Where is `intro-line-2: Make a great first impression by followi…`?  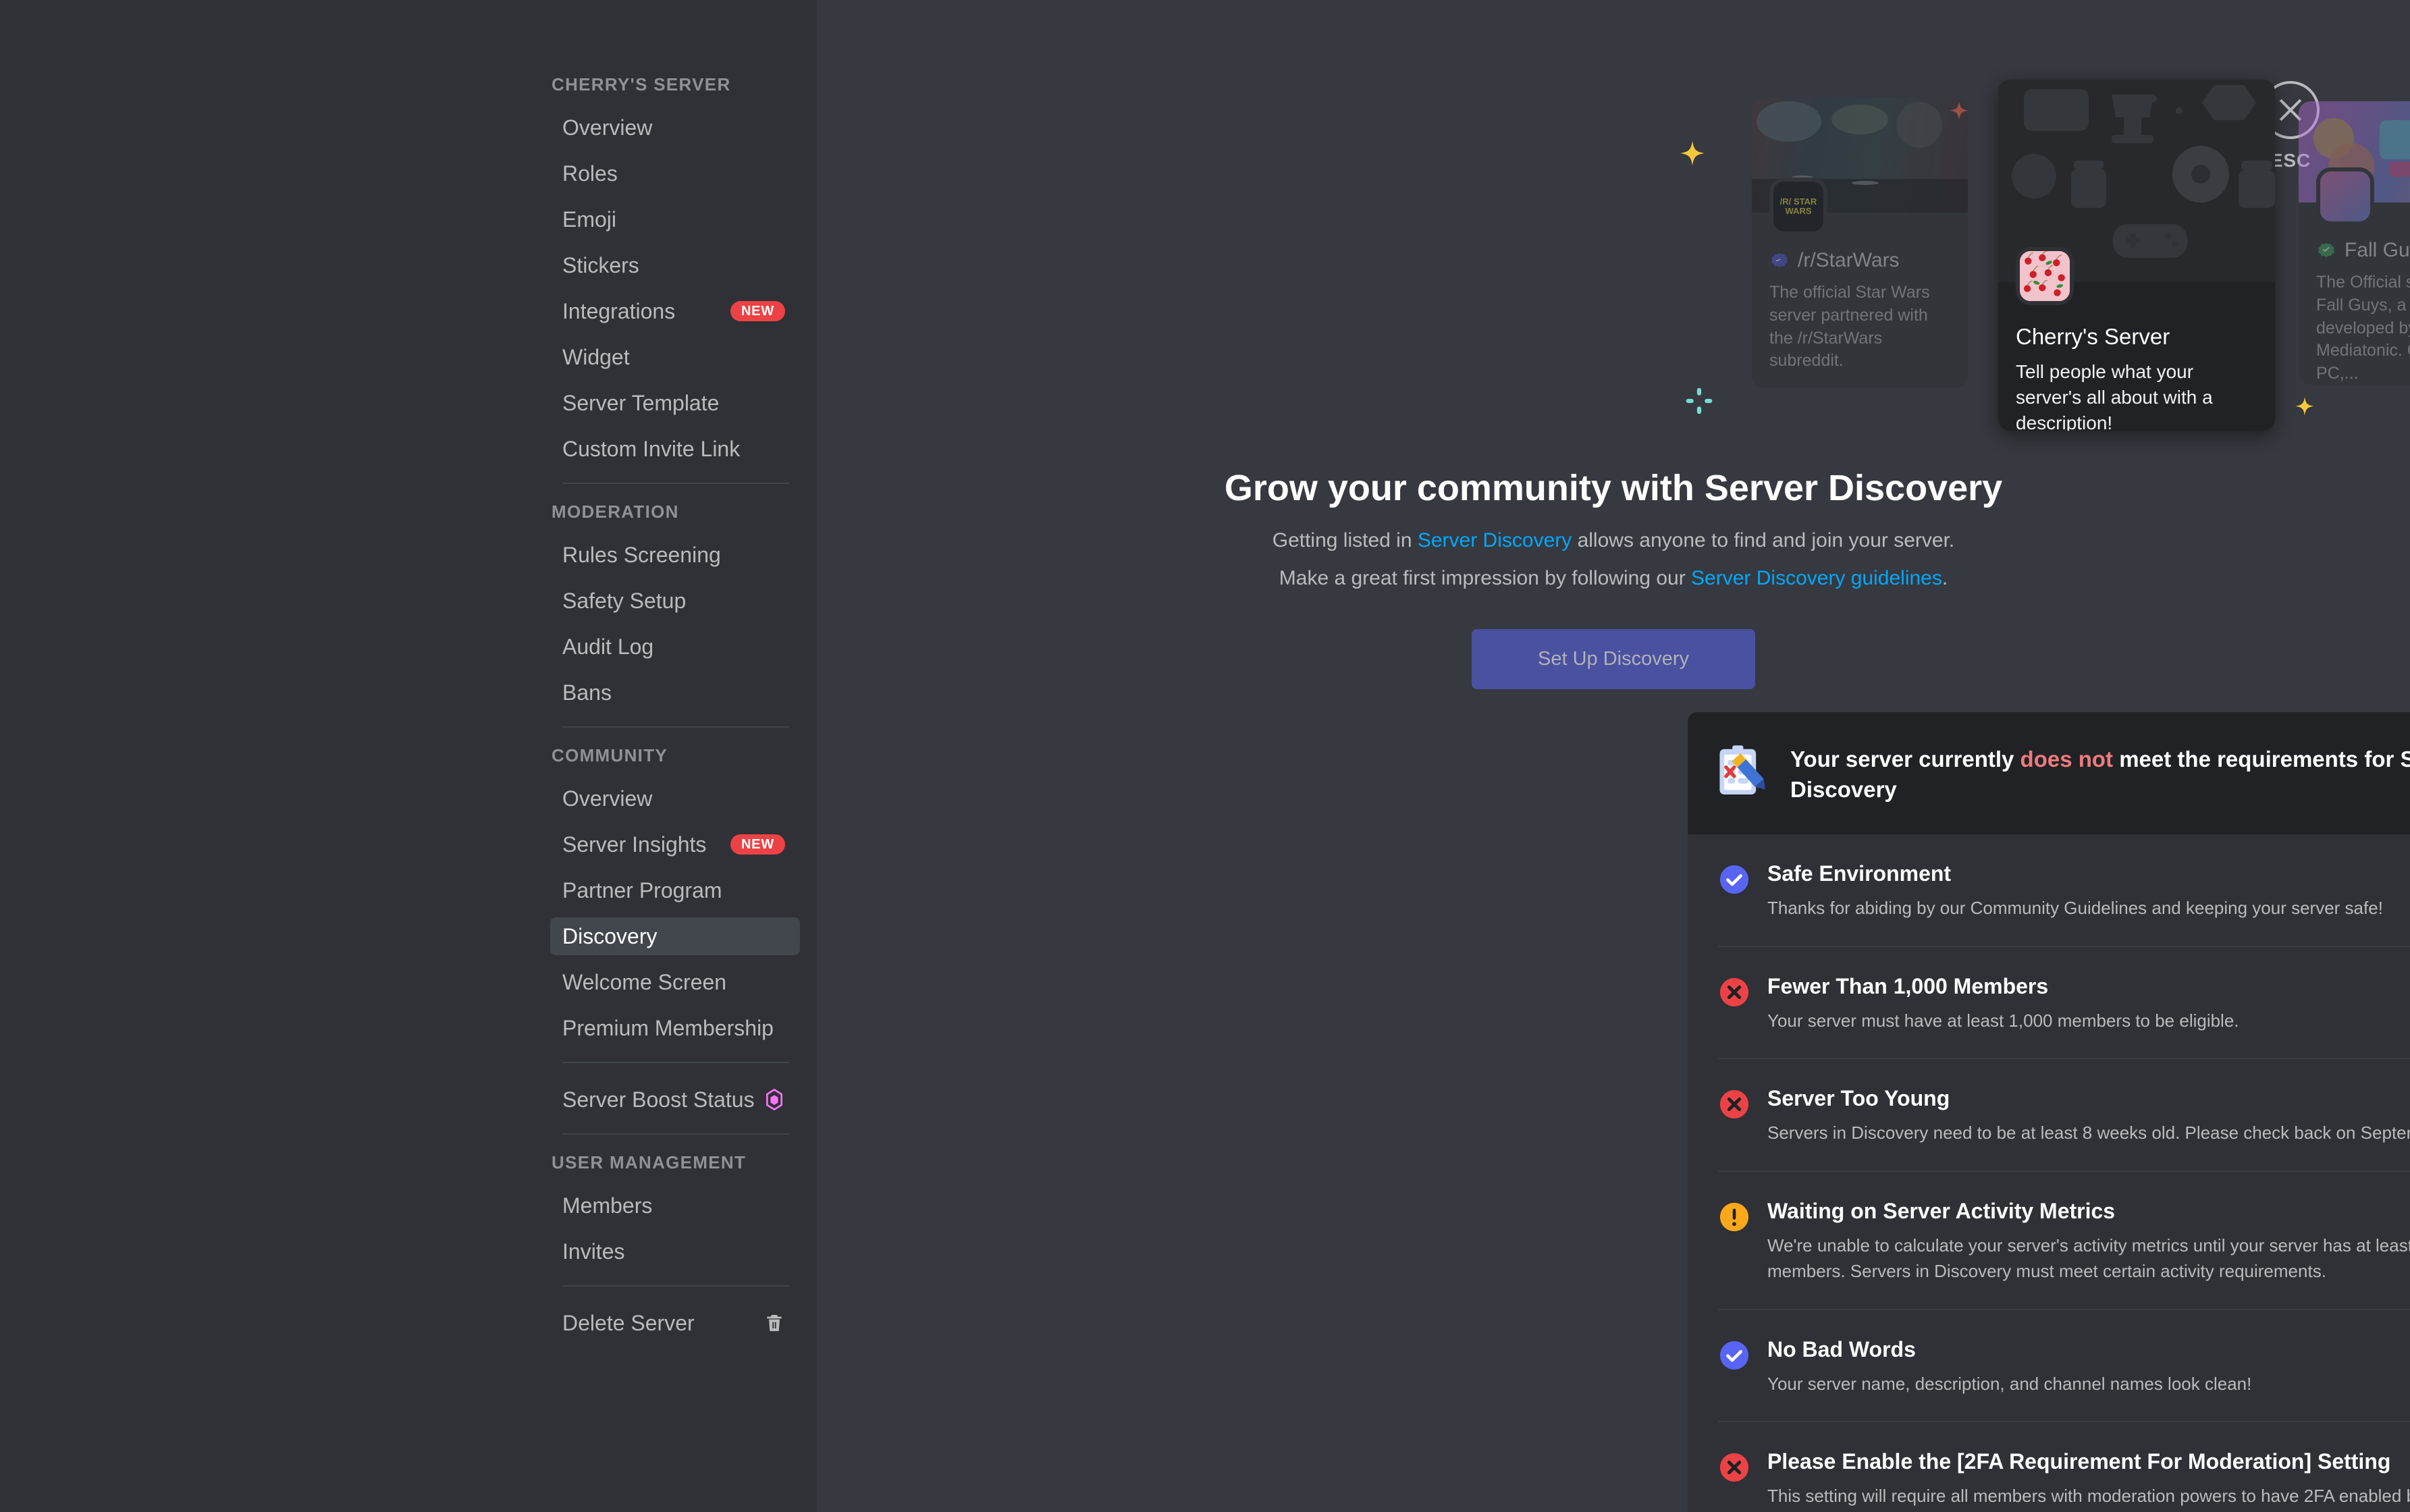
intro-line-2: Make a great first impression by followi… is located at coordinates (1613, 578).